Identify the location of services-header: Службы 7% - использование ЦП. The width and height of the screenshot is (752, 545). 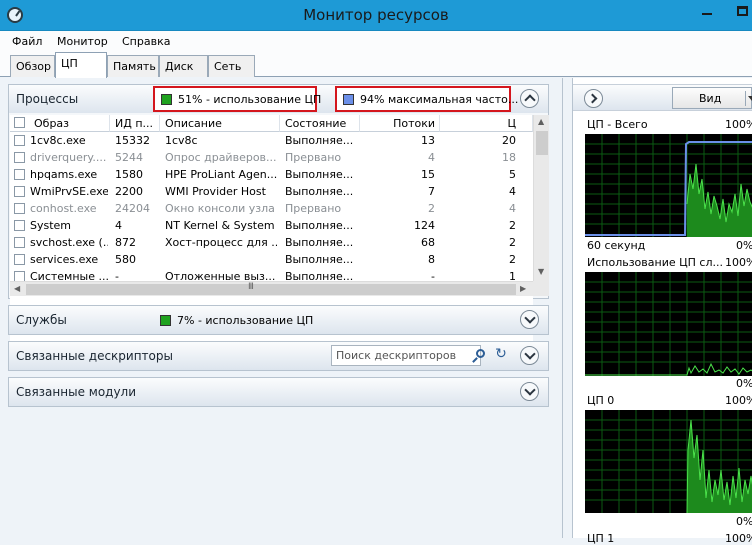
(278, 320).